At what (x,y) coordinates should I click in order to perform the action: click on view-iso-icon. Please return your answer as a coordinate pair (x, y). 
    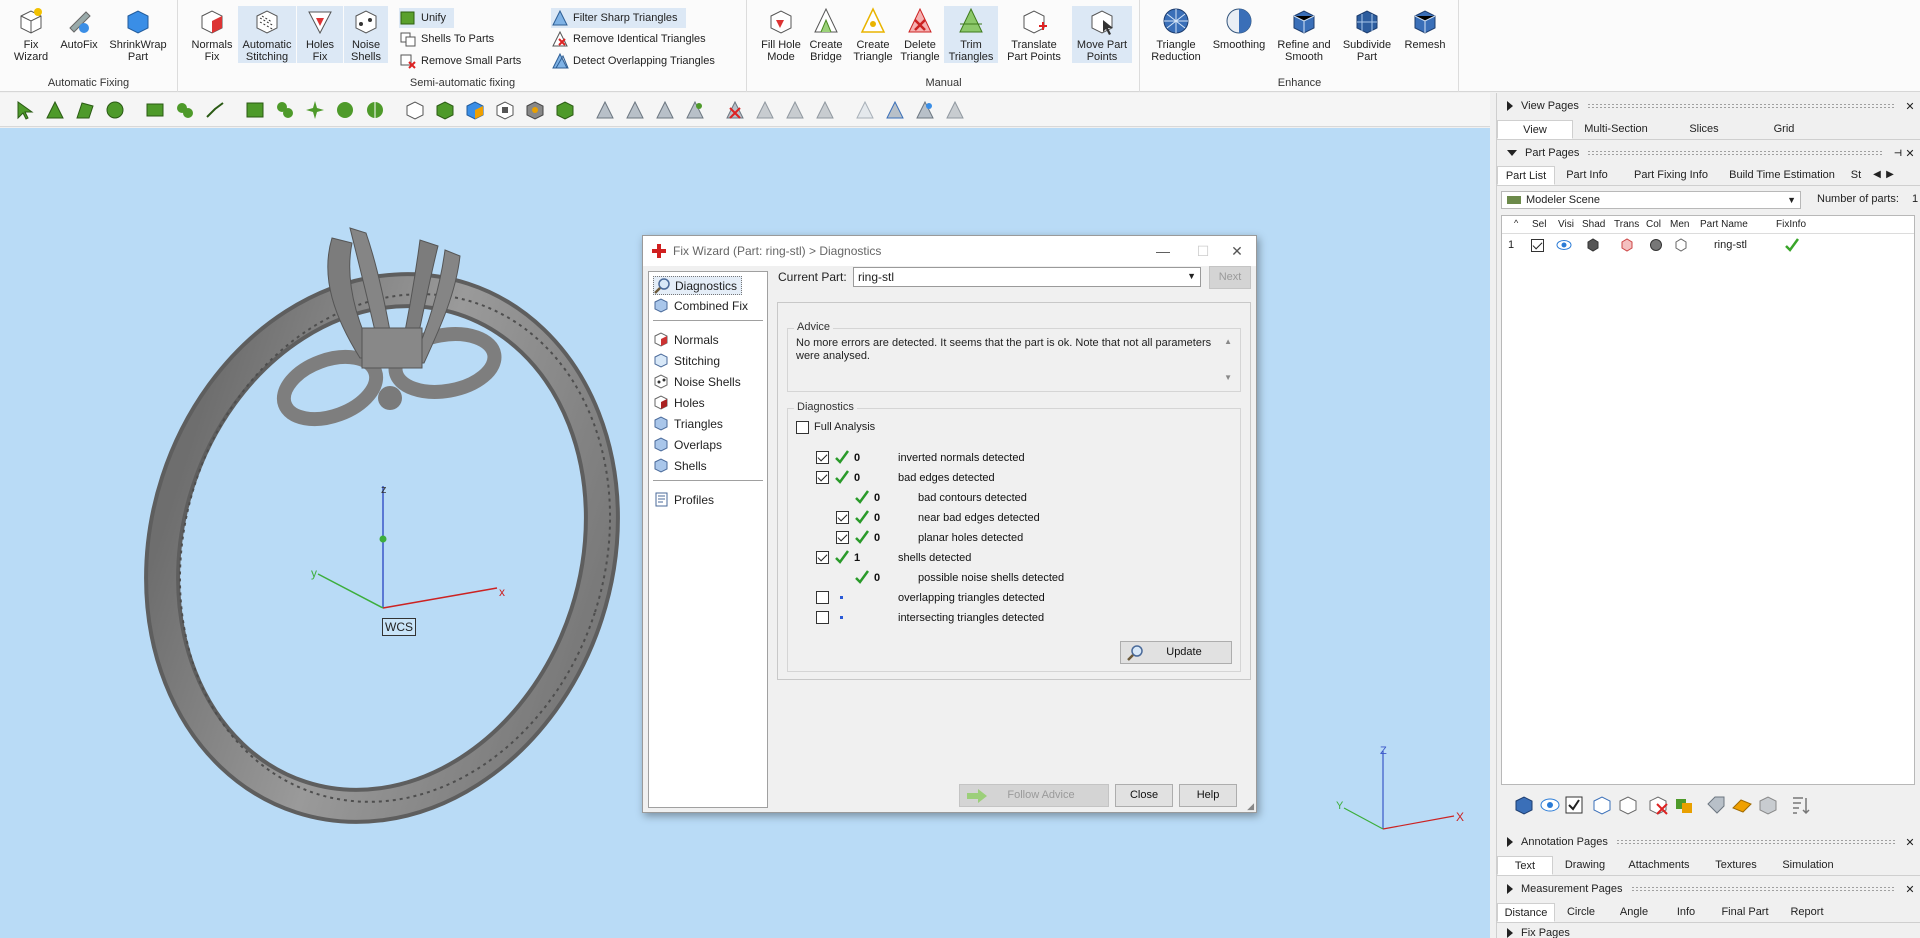
    Looking at the image, I should click on (505, 110).